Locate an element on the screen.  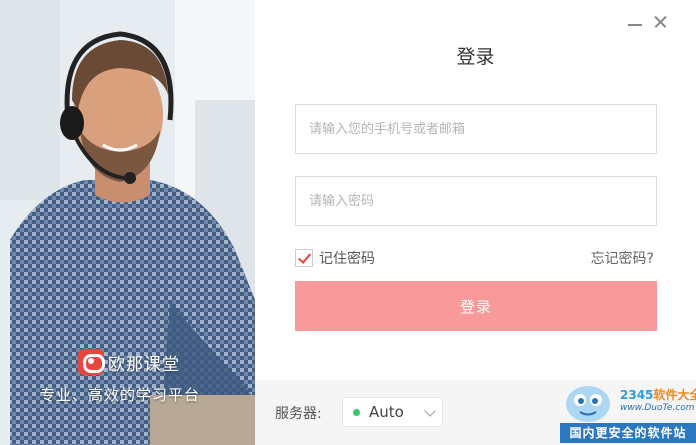
password-input is located at coordinates (476, 201).